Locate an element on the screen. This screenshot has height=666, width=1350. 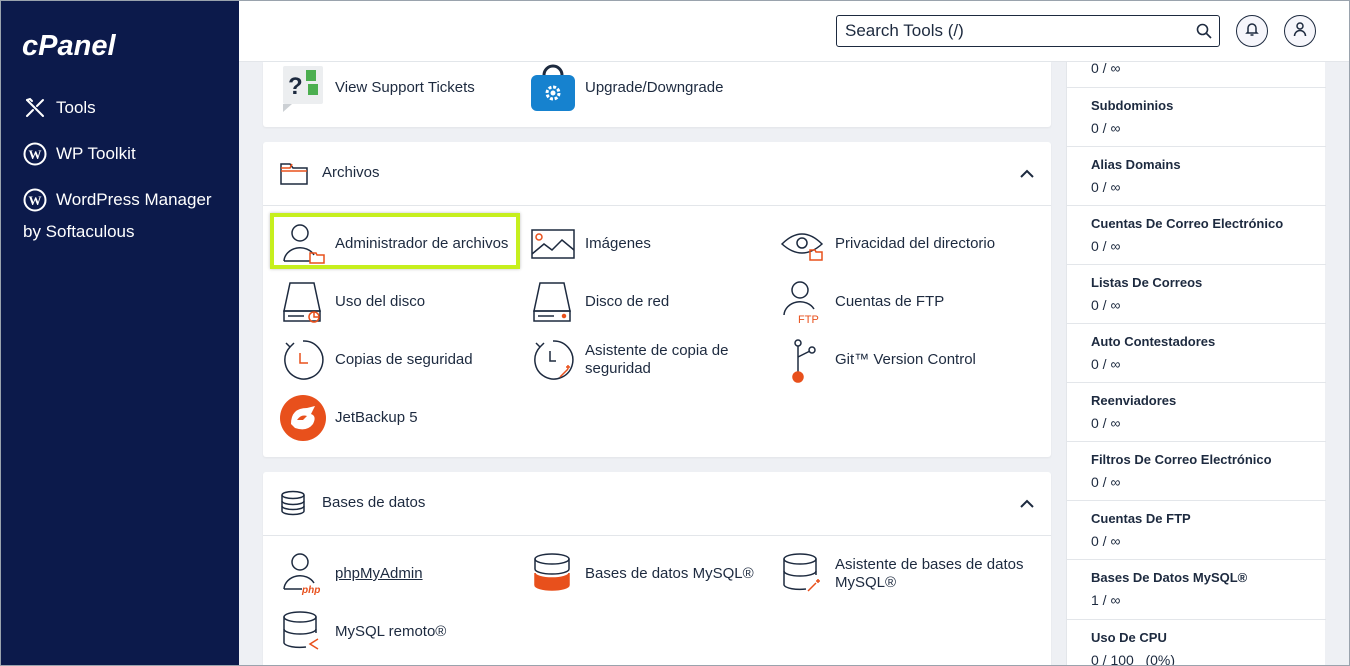
files-card-title: Archivos is located at coordinates (351, 172).